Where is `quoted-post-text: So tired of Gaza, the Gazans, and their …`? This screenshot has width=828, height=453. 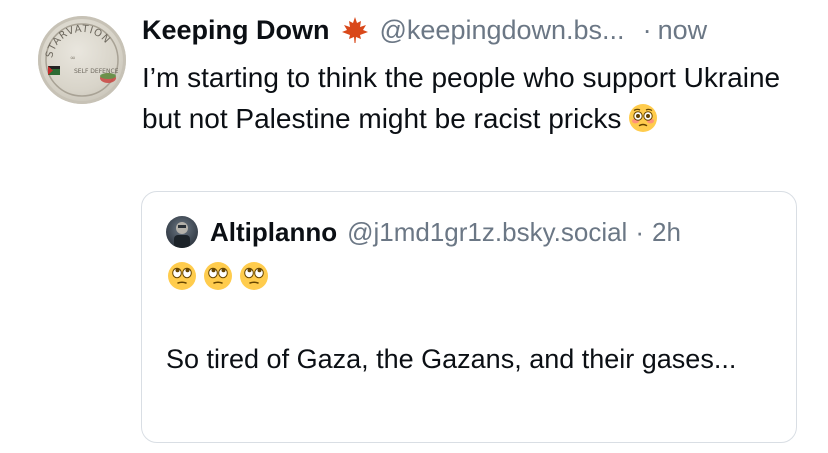 quoted-post-text: So tired of Gaza, the Gazans, and their … is located at coordinates (451, 359).